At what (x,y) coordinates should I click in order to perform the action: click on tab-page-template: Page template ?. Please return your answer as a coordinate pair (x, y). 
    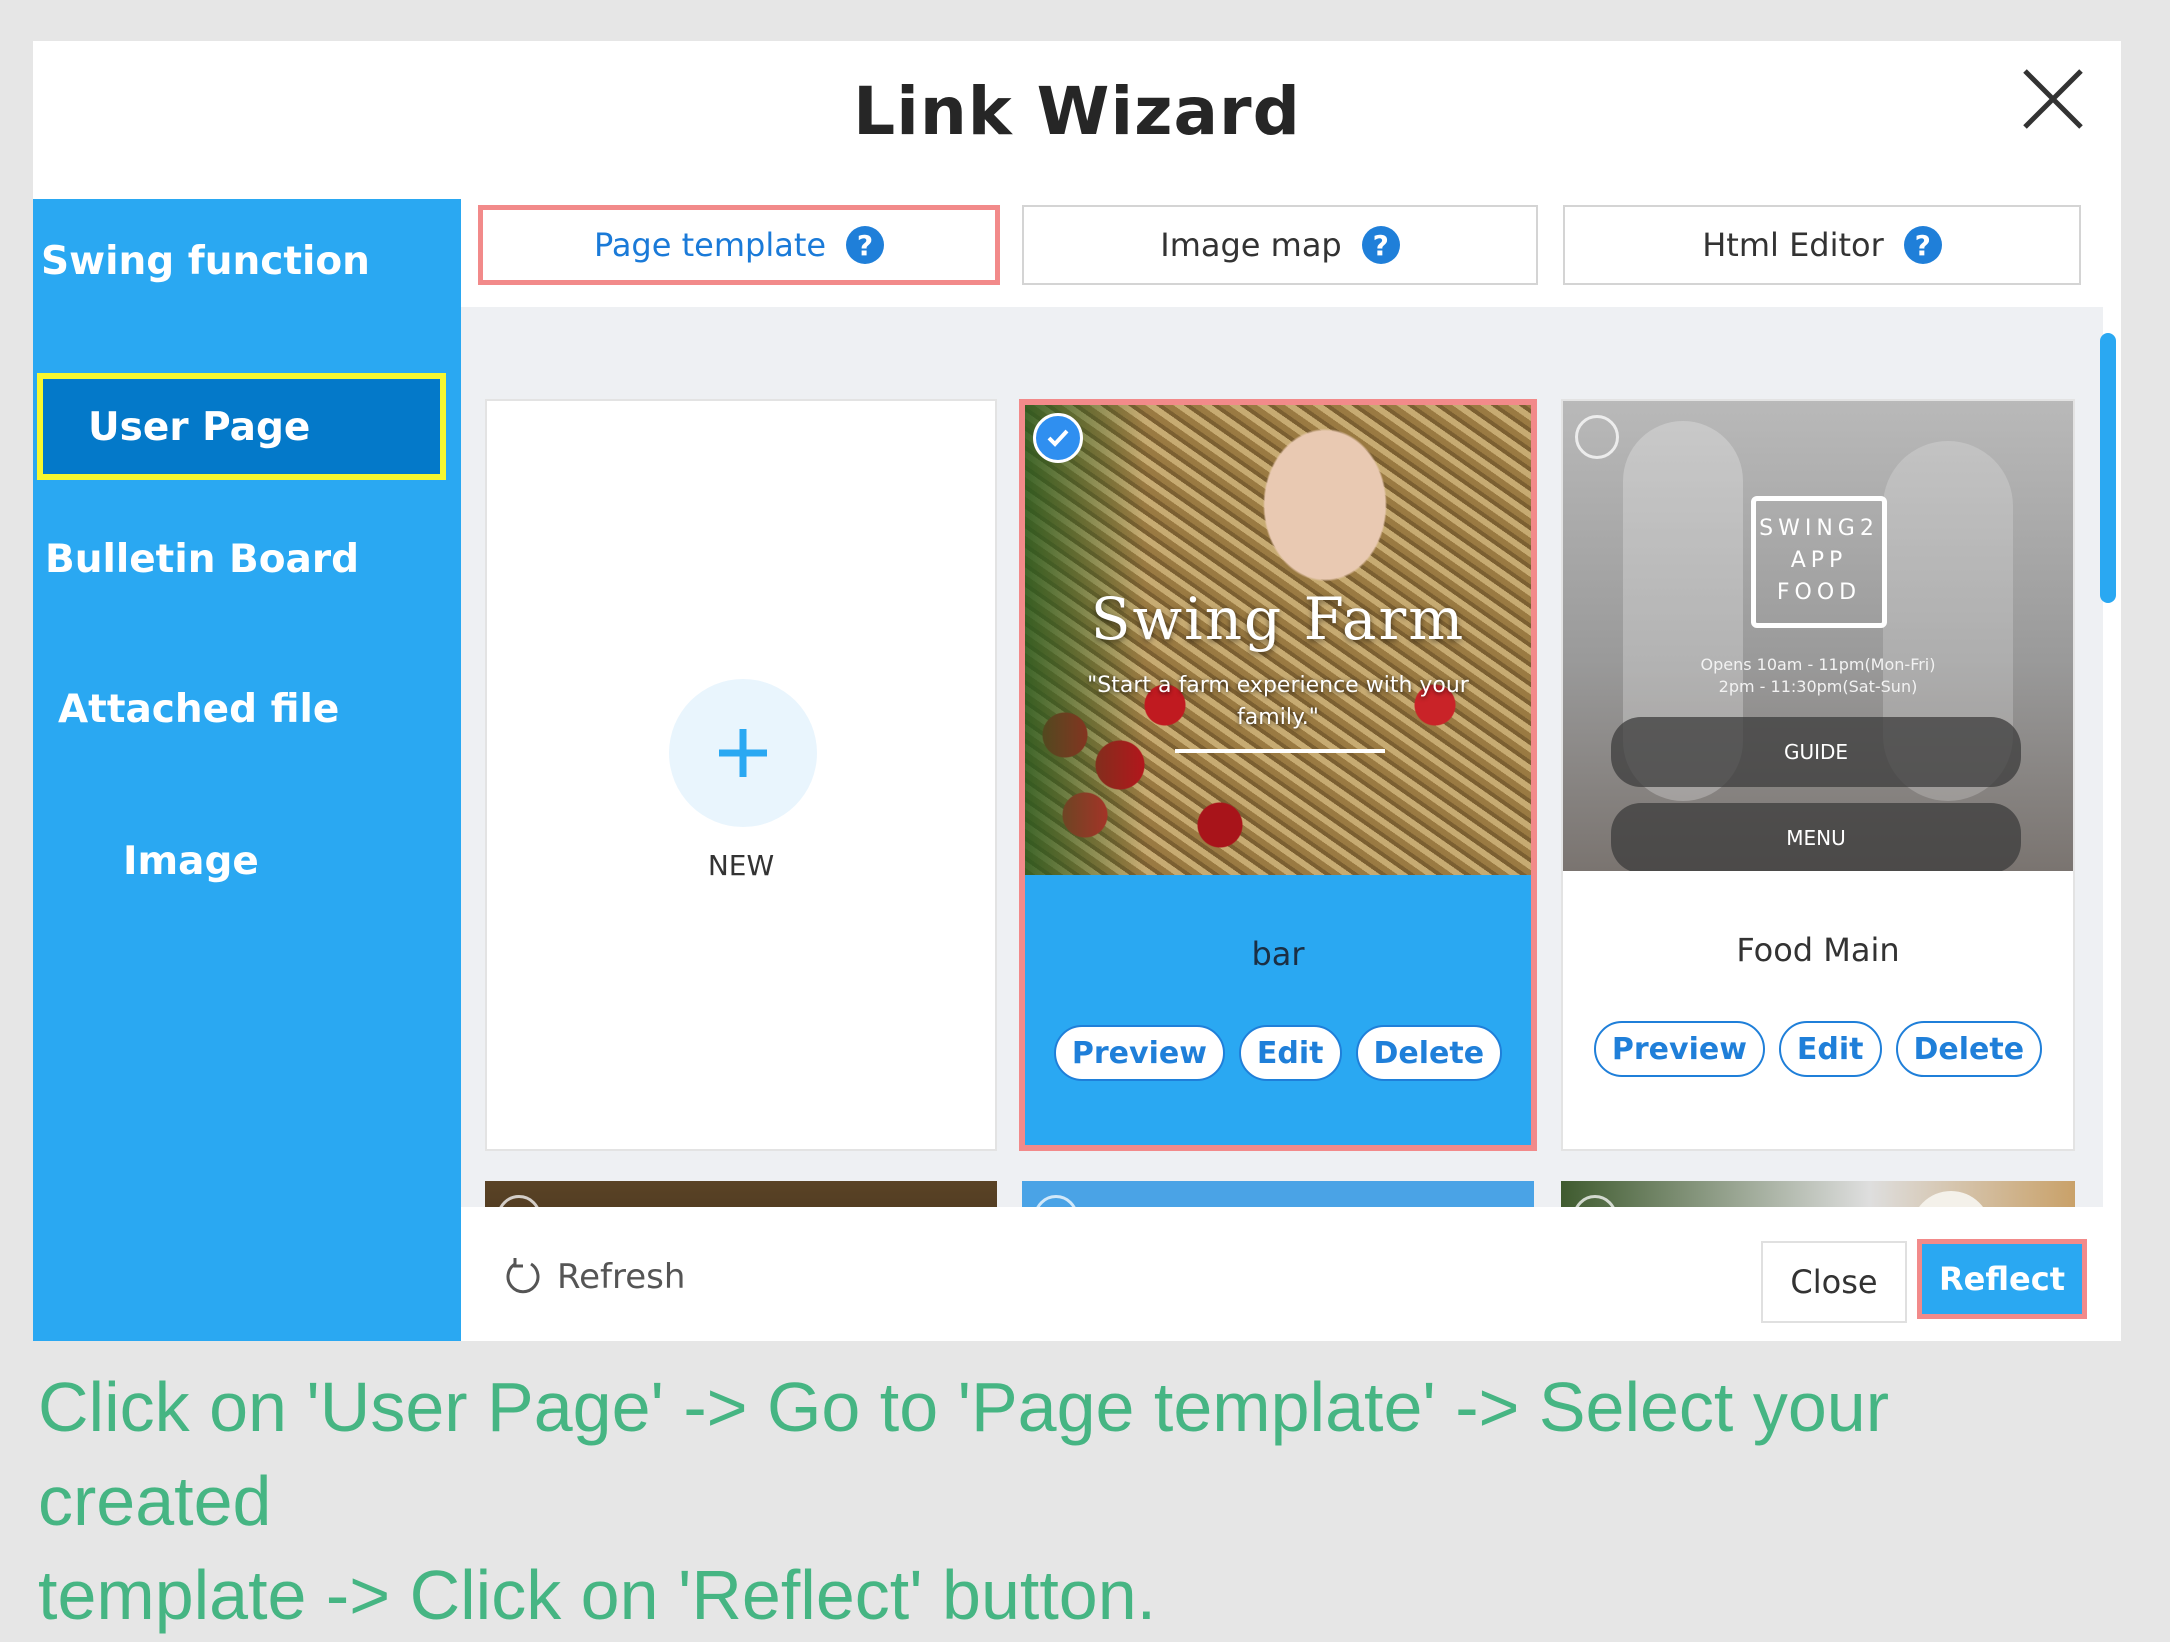
    Looking at the image, I should click on (739, 245).